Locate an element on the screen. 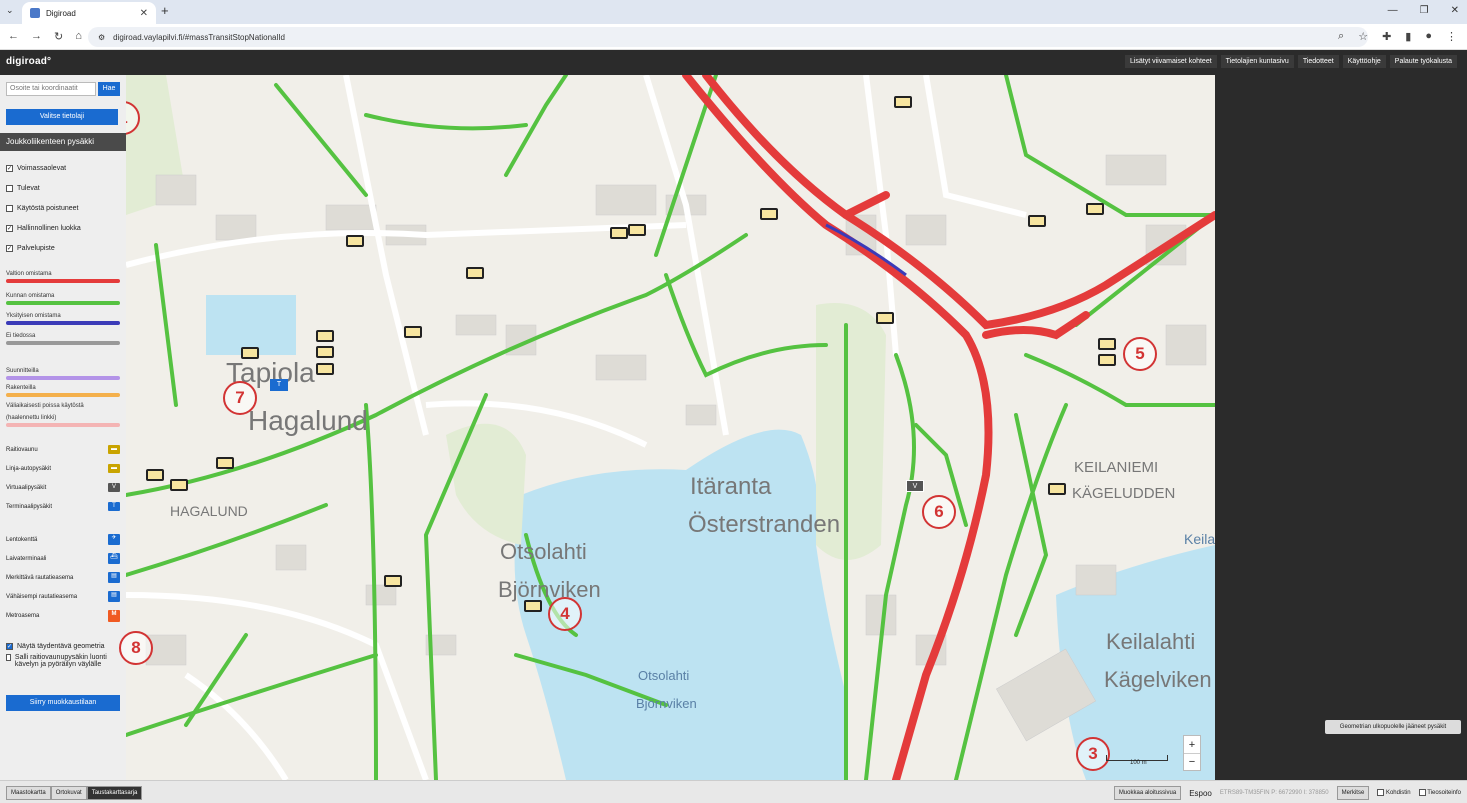 This screenshot has height=803, width=1467. filter-admin-class: ✓ Hallinnollinen luokka is located at coordinates (43, 228).